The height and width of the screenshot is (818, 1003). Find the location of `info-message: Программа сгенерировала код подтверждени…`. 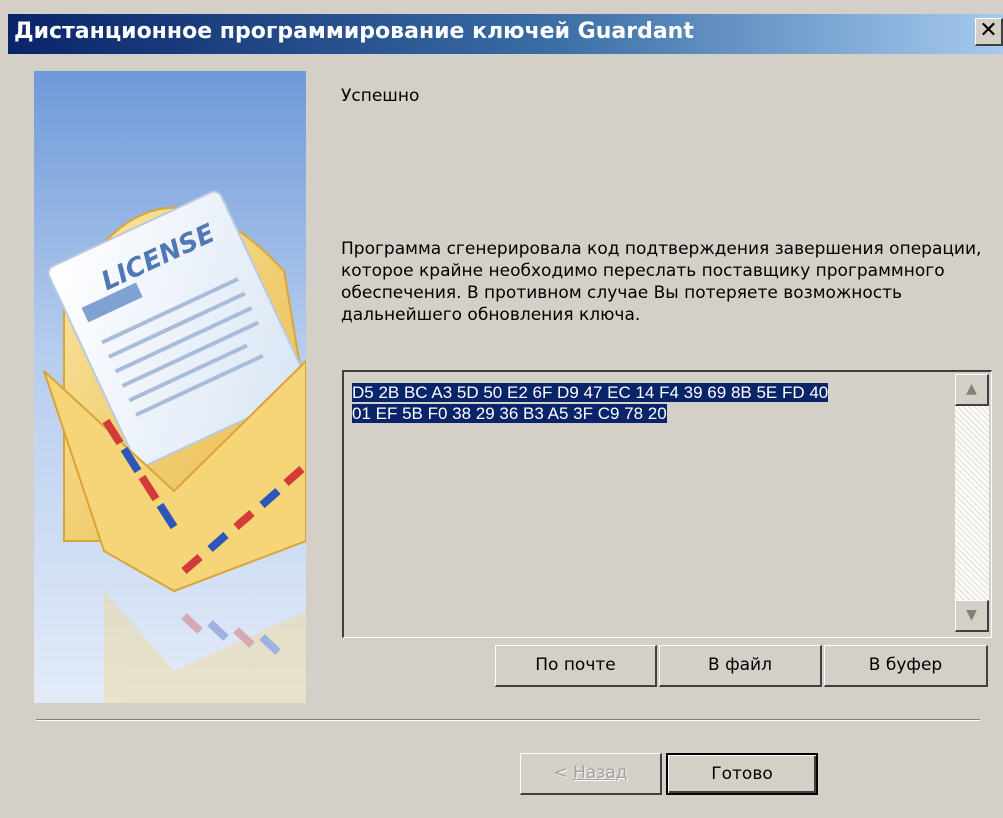

info-message: Программа сгенерировала код подтверждени… is located at coordinates (661, 282).